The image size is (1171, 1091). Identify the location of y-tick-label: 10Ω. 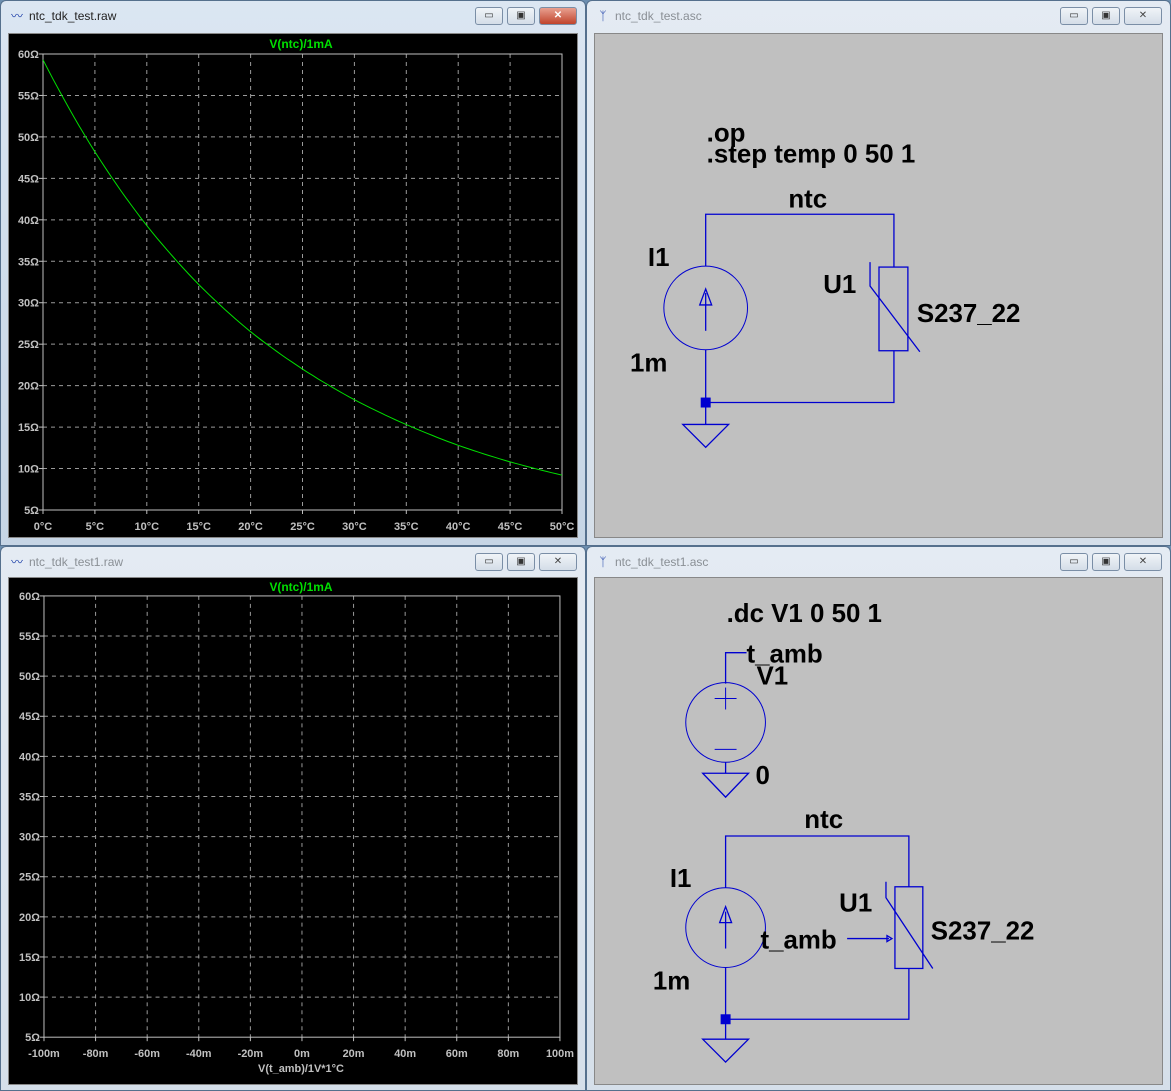
(29, 998).